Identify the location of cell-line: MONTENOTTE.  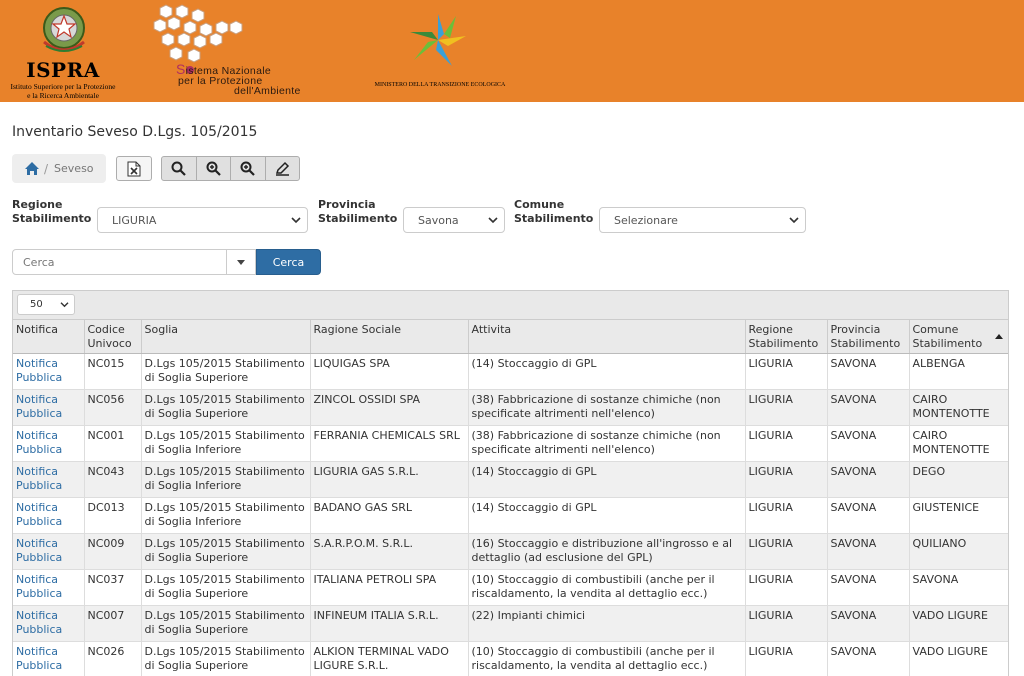
(951, 449).